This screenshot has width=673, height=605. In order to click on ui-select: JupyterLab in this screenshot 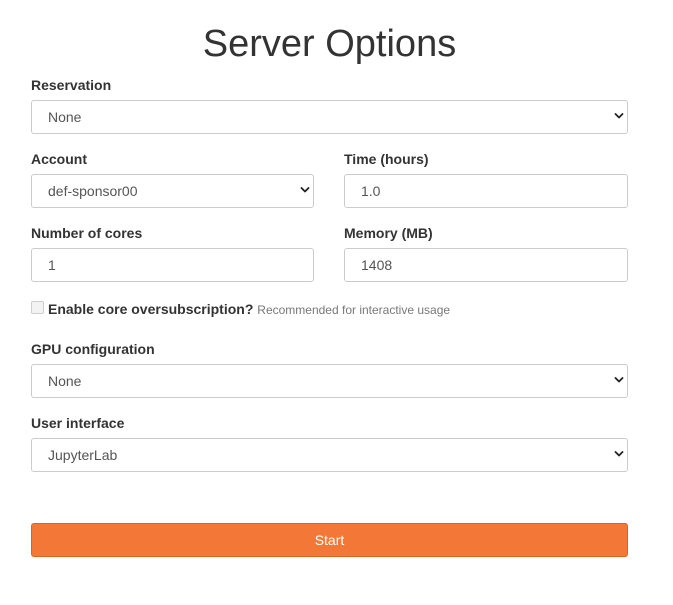, I will do `click(329, 455)`.